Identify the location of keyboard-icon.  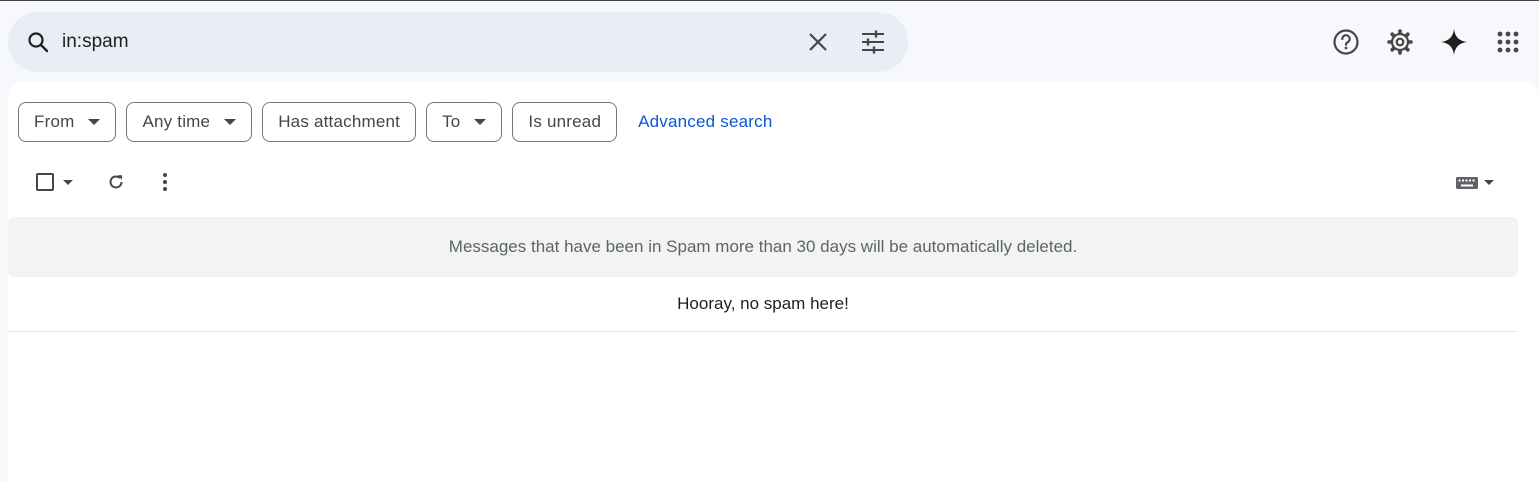
(1466, 183).